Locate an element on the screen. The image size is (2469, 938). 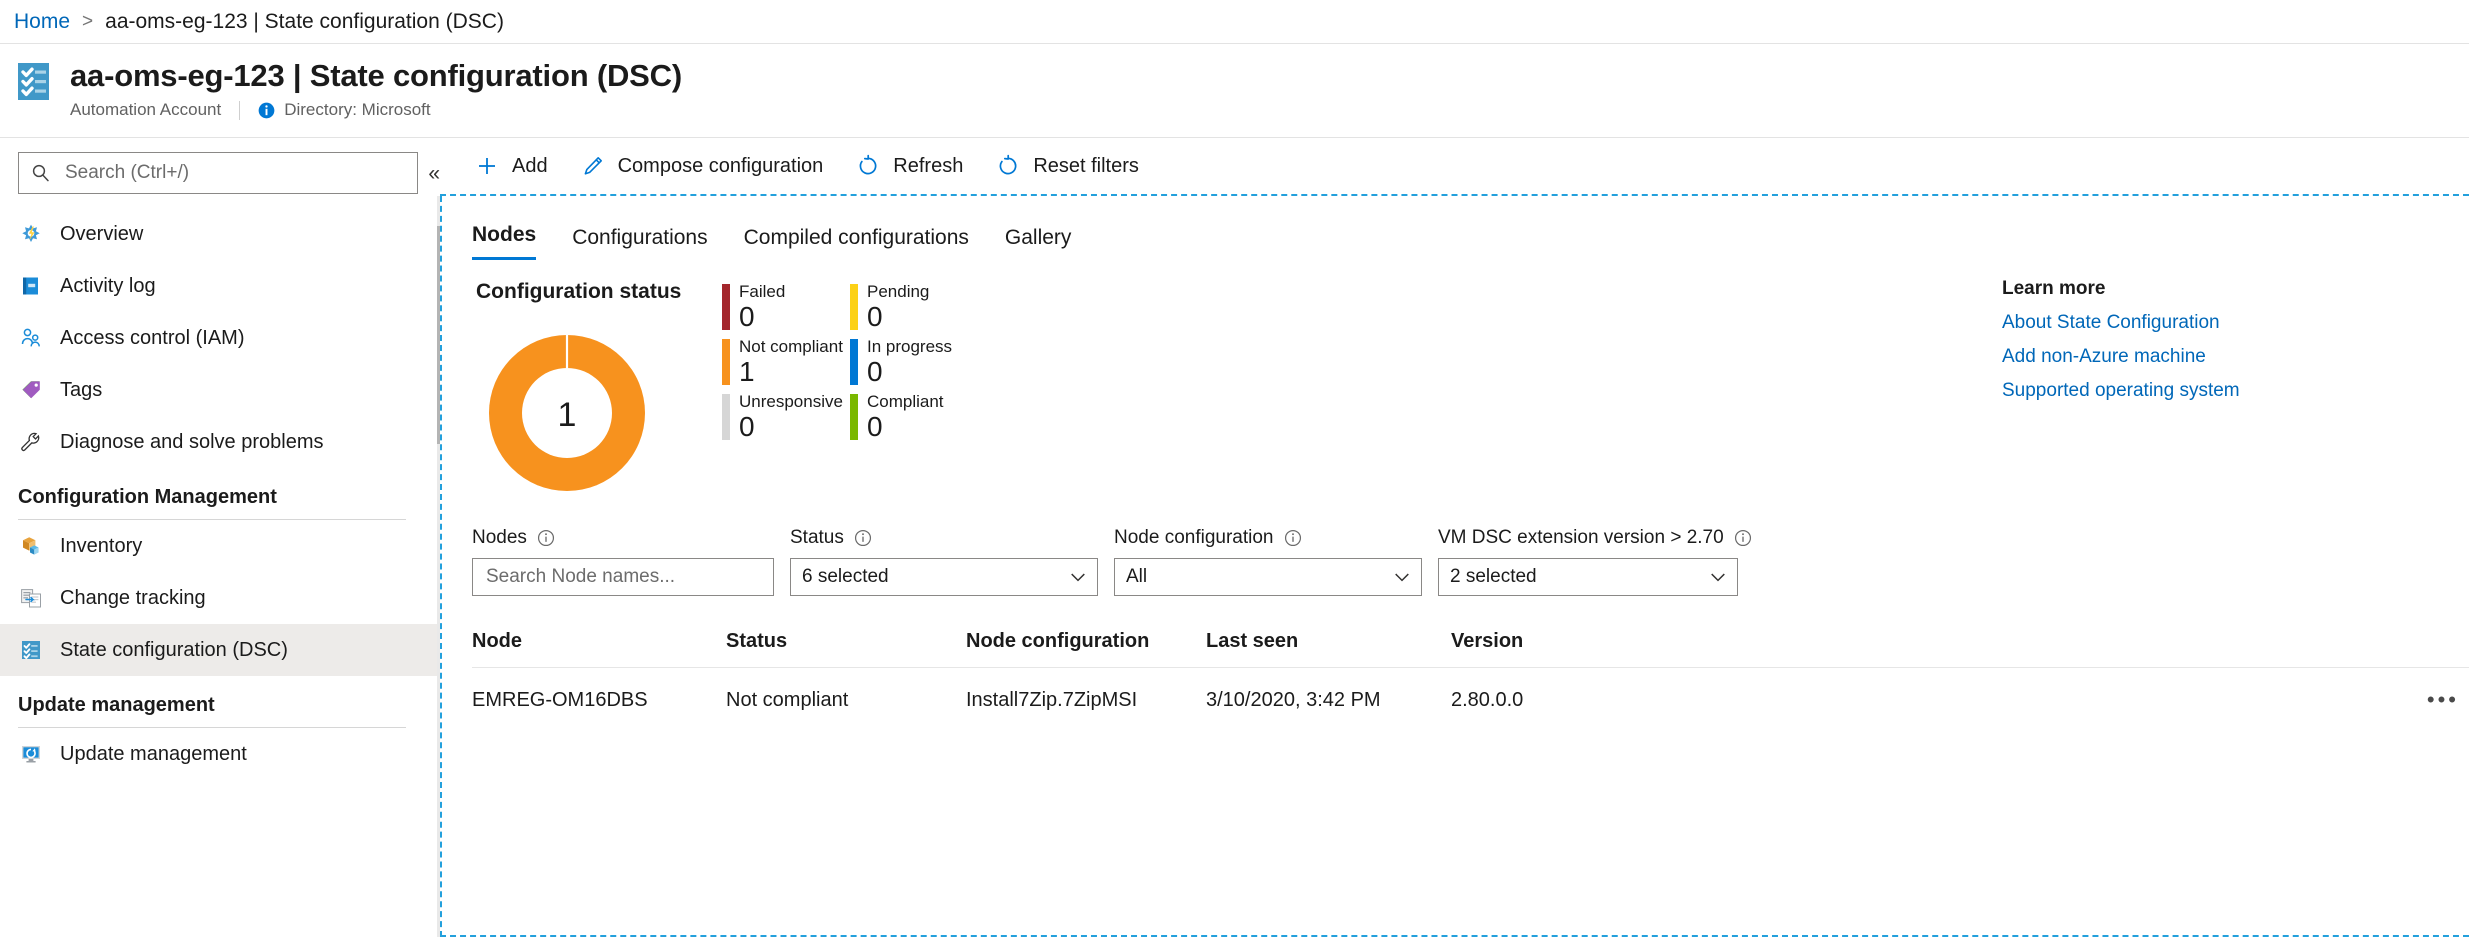
filter-node-configuration: Node configuration All is located at coordinates (1268, 561).